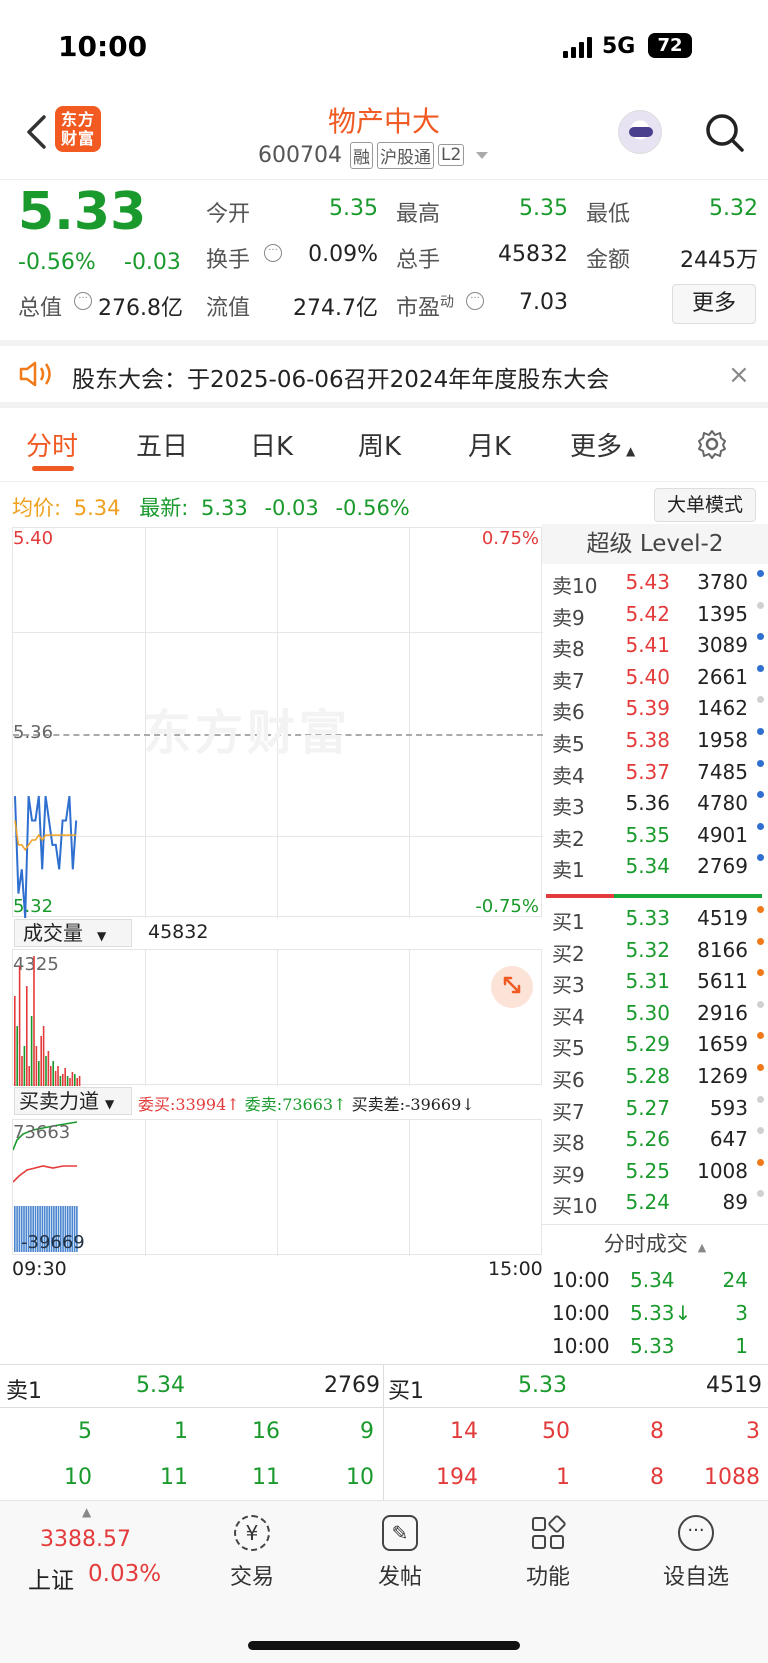 This screenshot has height=1663, width=768. What do you see at coordinates (568, 1174) in the screenshot?
I see `bids-level: 买9` at bounding box center [568, 1174].